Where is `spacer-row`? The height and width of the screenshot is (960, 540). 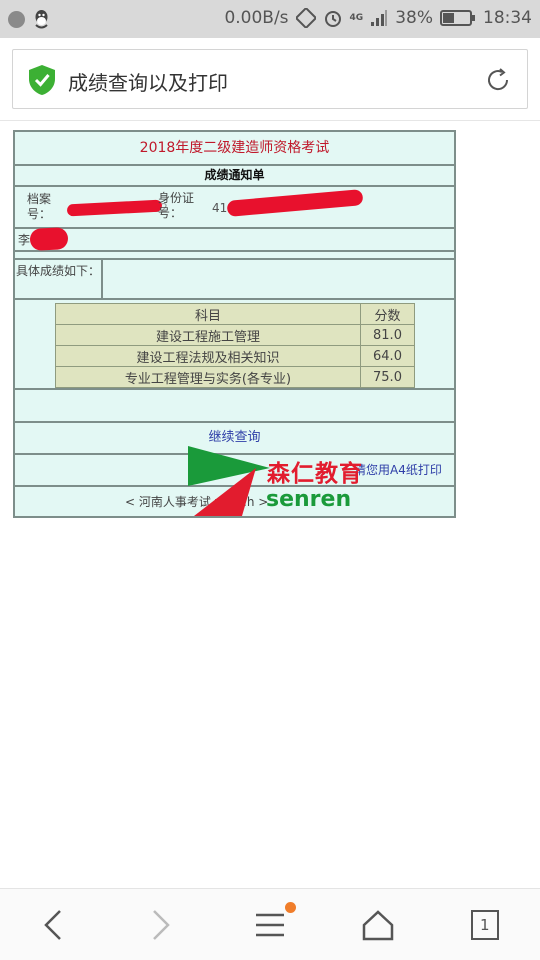
spacer-row is located at coordinates (234, 256).